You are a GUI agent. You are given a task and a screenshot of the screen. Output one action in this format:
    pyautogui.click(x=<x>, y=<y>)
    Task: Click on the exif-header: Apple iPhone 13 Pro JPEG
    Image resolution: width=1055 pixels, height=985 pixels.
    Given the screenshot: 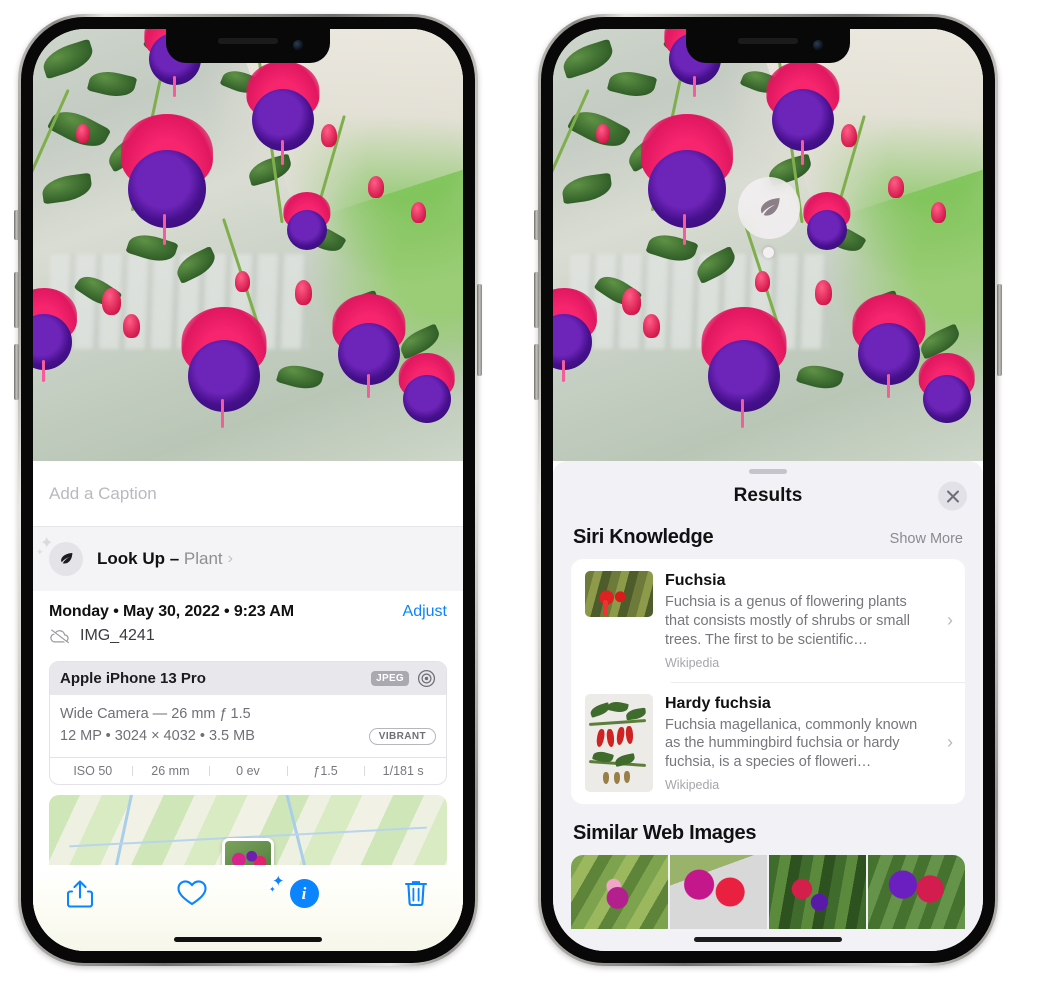 What is the action you would take?
    pyautogui.click(x=248, y=678)
    